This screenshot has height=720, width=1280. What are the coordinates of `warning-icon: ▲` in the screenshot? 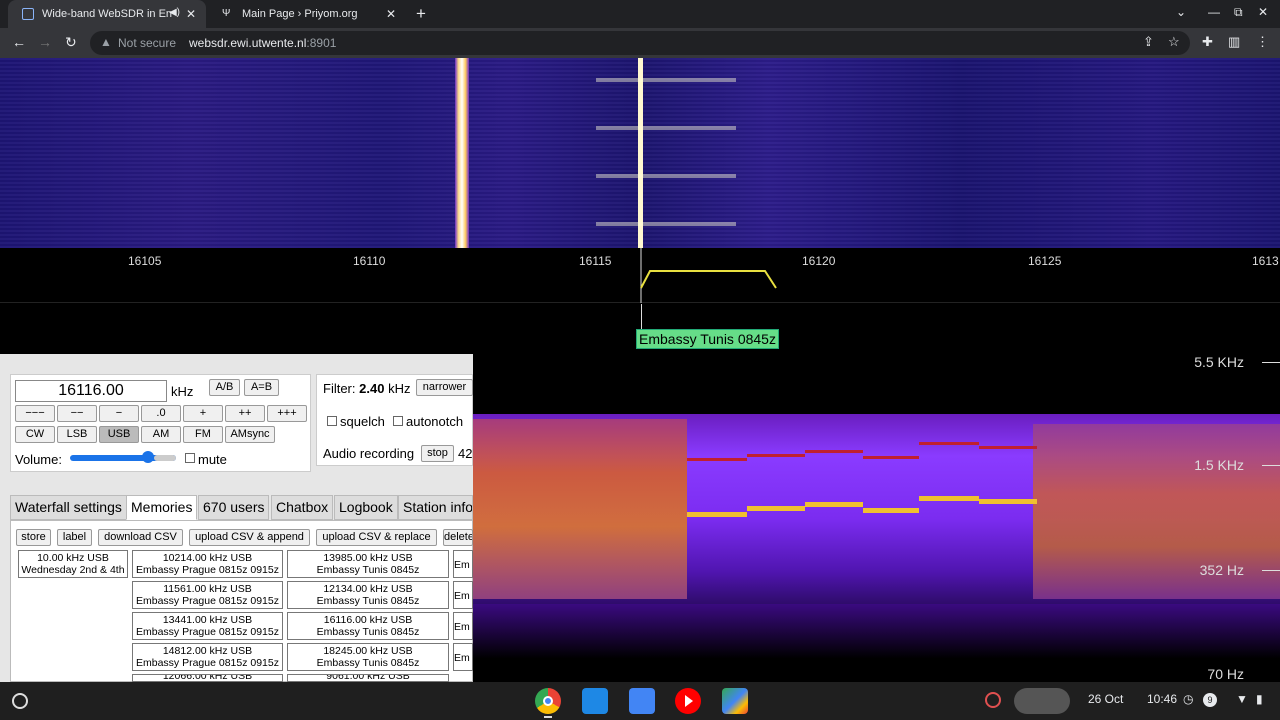 It's located at (106, 42).